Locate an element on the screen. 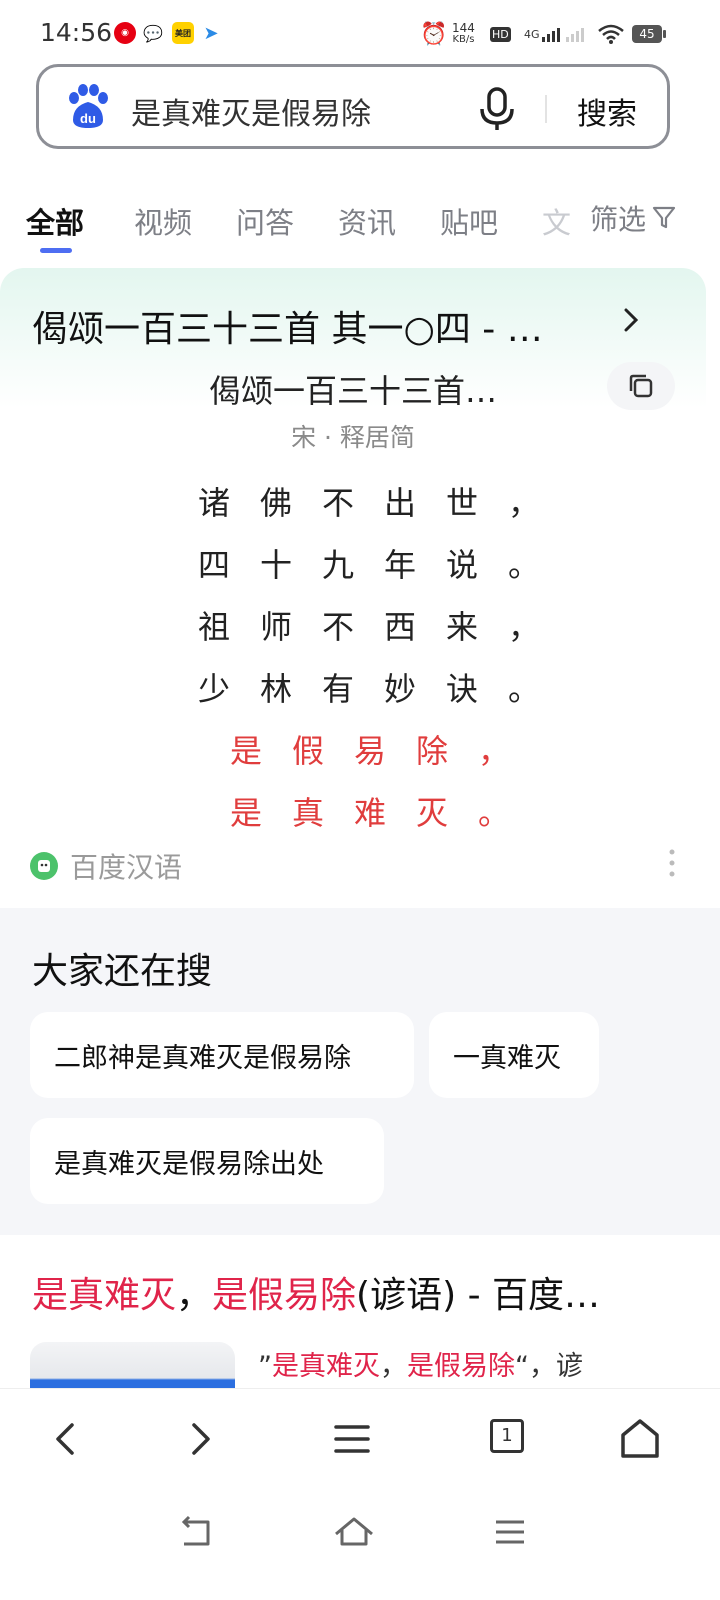 The height and width of the screenshot is (1600, 720). search-bar: du 是真难灭是假易除 搜索 is located at coordinates (353, 106).